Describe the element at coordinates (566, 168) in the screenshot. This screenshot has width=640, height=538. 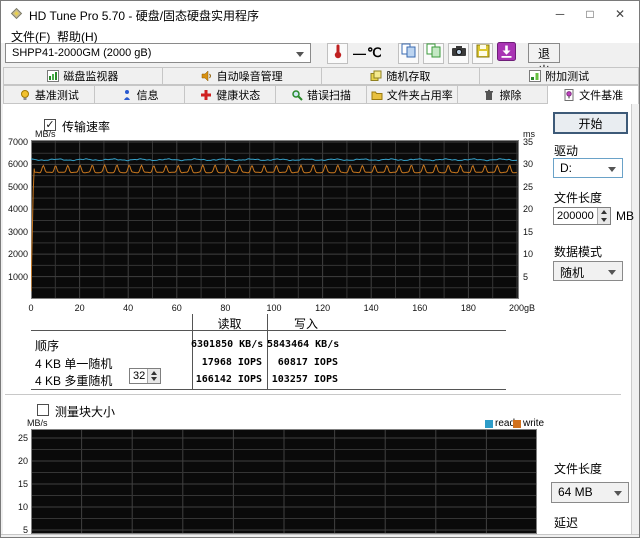
I see `drive-select-value: D:` at that location.